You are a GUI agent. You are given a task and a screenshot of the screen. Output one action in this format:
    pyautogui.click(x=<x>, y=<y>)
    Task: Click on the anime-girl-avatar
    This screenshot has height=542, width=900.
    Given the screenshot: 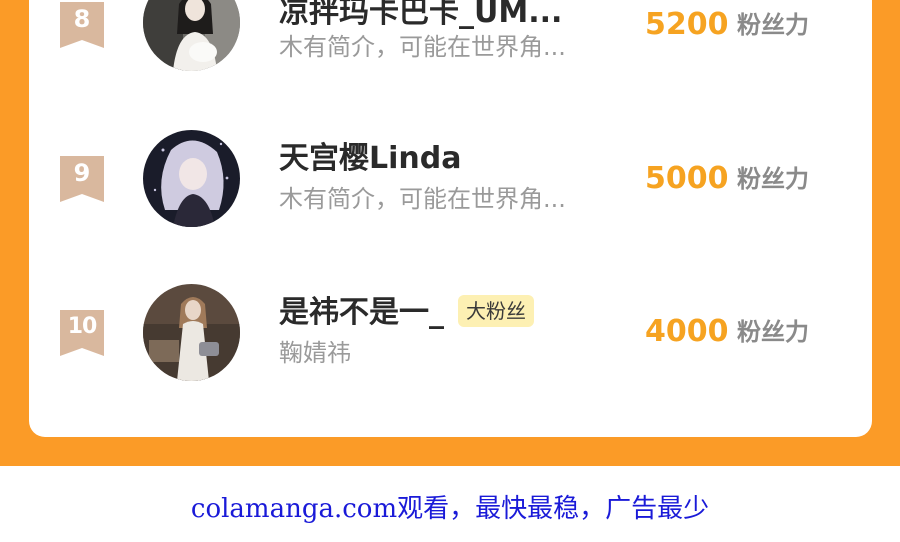 What is the action you would take?
    pyautogui.click(x=191, y=178)
    